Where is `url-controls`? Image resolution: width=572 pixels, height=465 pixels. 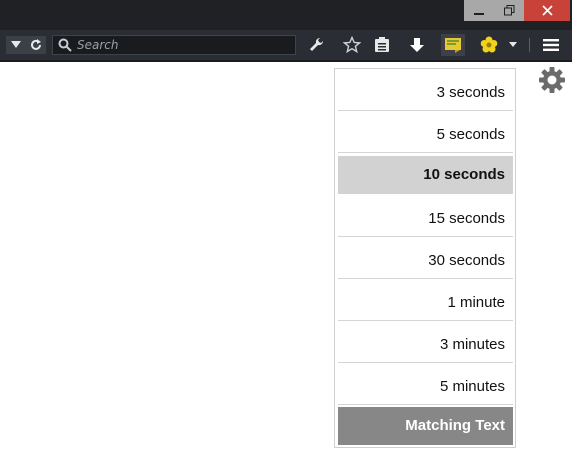
url-controls is located at coordinates (26, 45).